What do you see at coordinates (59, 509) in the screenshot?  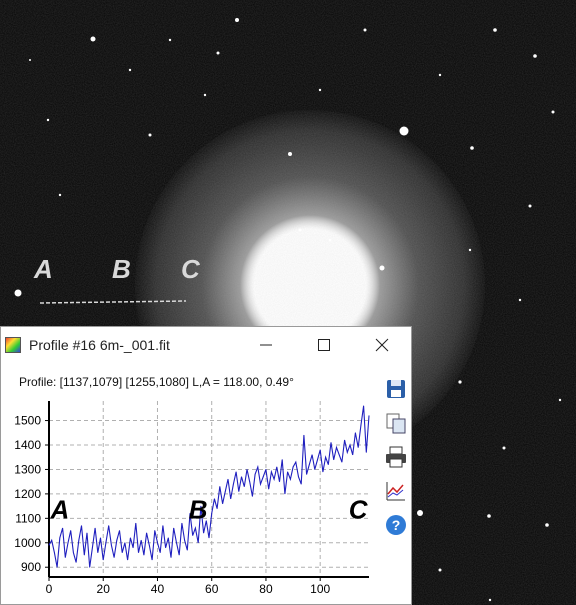 I see `annotation-label-a: A` at bounding box center [59, 509].